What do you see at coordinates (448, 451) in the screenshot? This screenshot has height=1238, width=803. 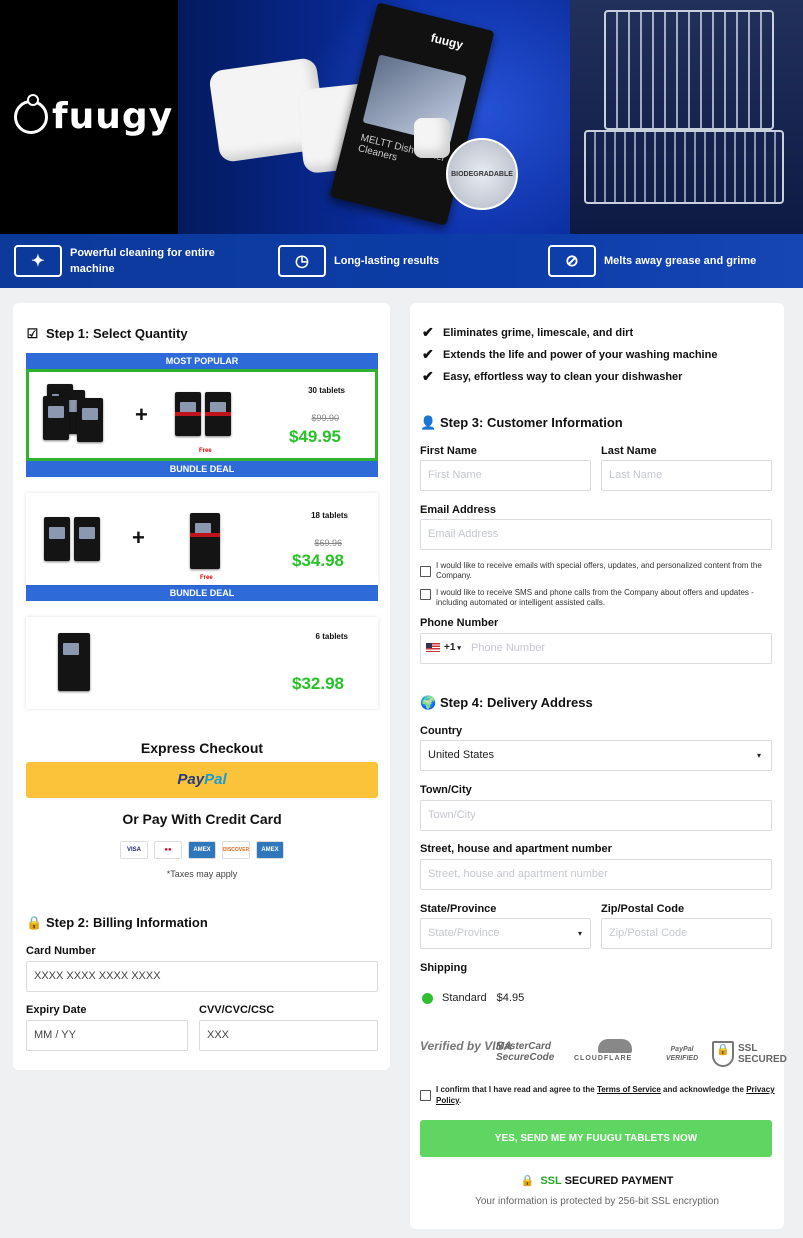 I see `first-name-label: First Name` at bounding box center [448, 451].